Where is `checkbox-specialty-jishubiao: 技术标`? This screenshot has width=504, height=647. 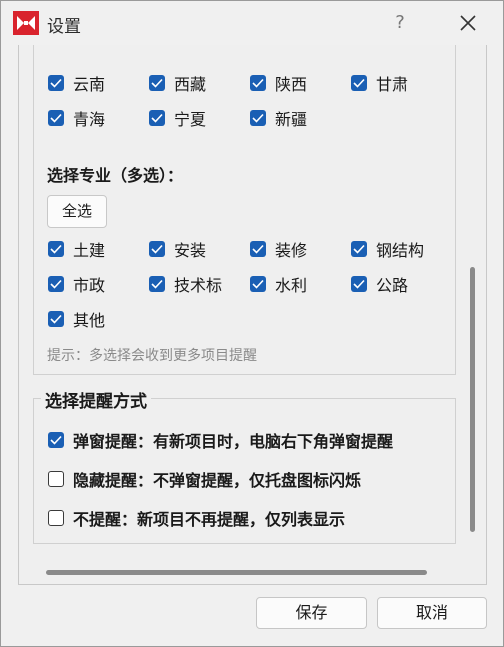 checkbox-specialty-jishubiao: 技术标 is located at coordinates (185, 284).